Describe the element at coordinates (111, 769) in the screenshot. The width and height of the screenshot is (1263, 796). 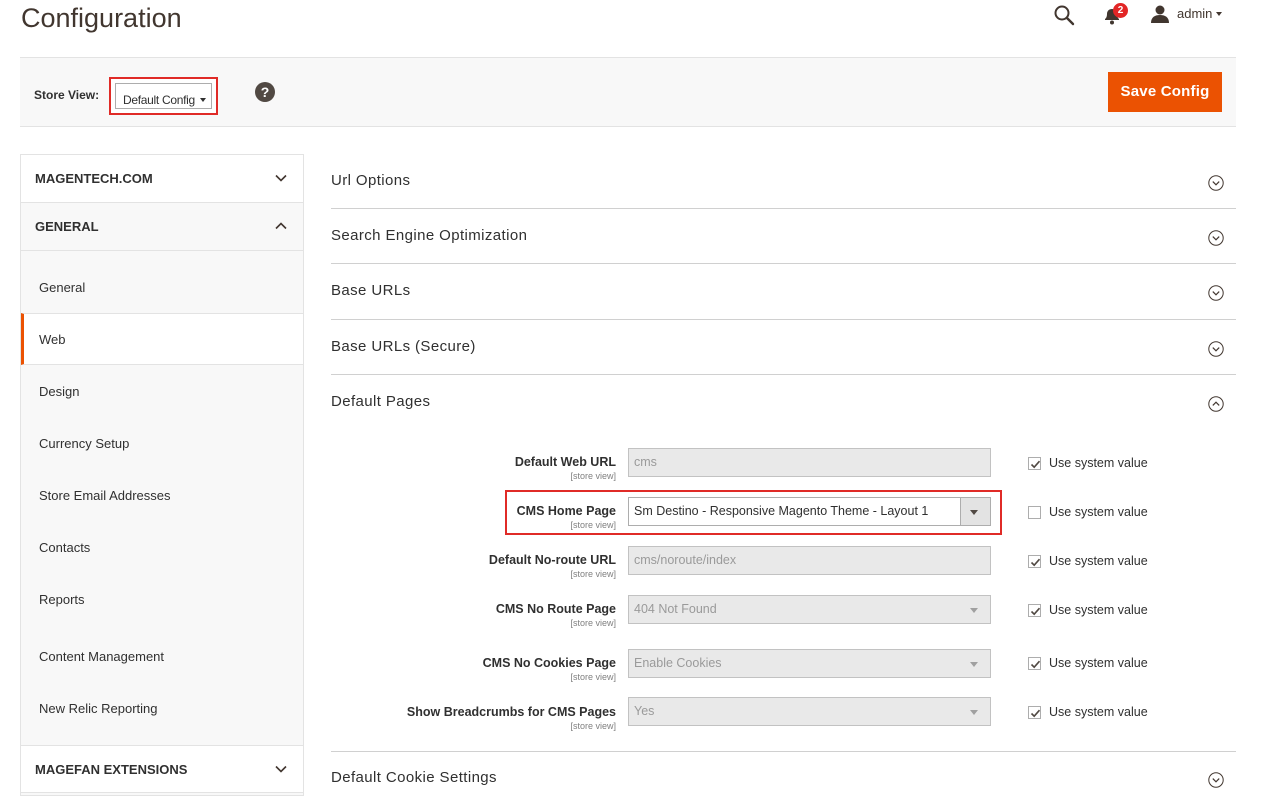
I see `sidebar-section-label: MAGEFAN EXTENSIONS` at that location.